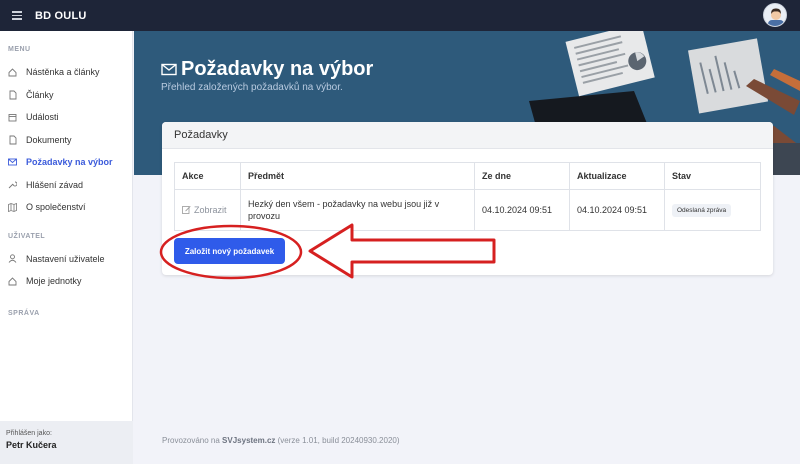 The height and width of the screenshot is (464, 800). What do you see at coordinates (31, 445) in the screenshot?
I see `logged-user-name: Petr Kučera` at bounding box center [31, 445].